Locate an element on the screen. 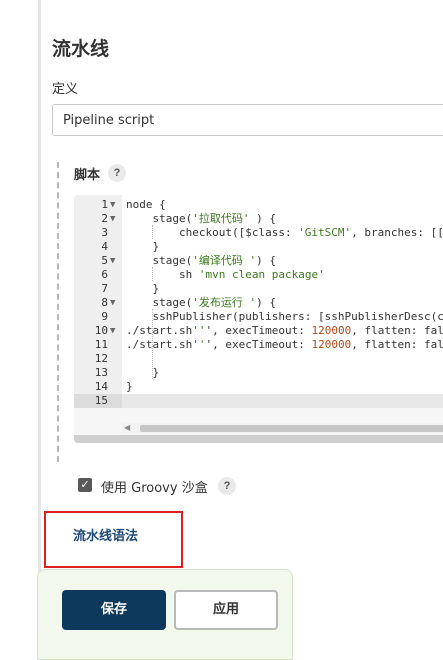 Image resolution: width=443 pixels, height=660 pixels. section-title: 流水线 is located at coordinates (81, 49).